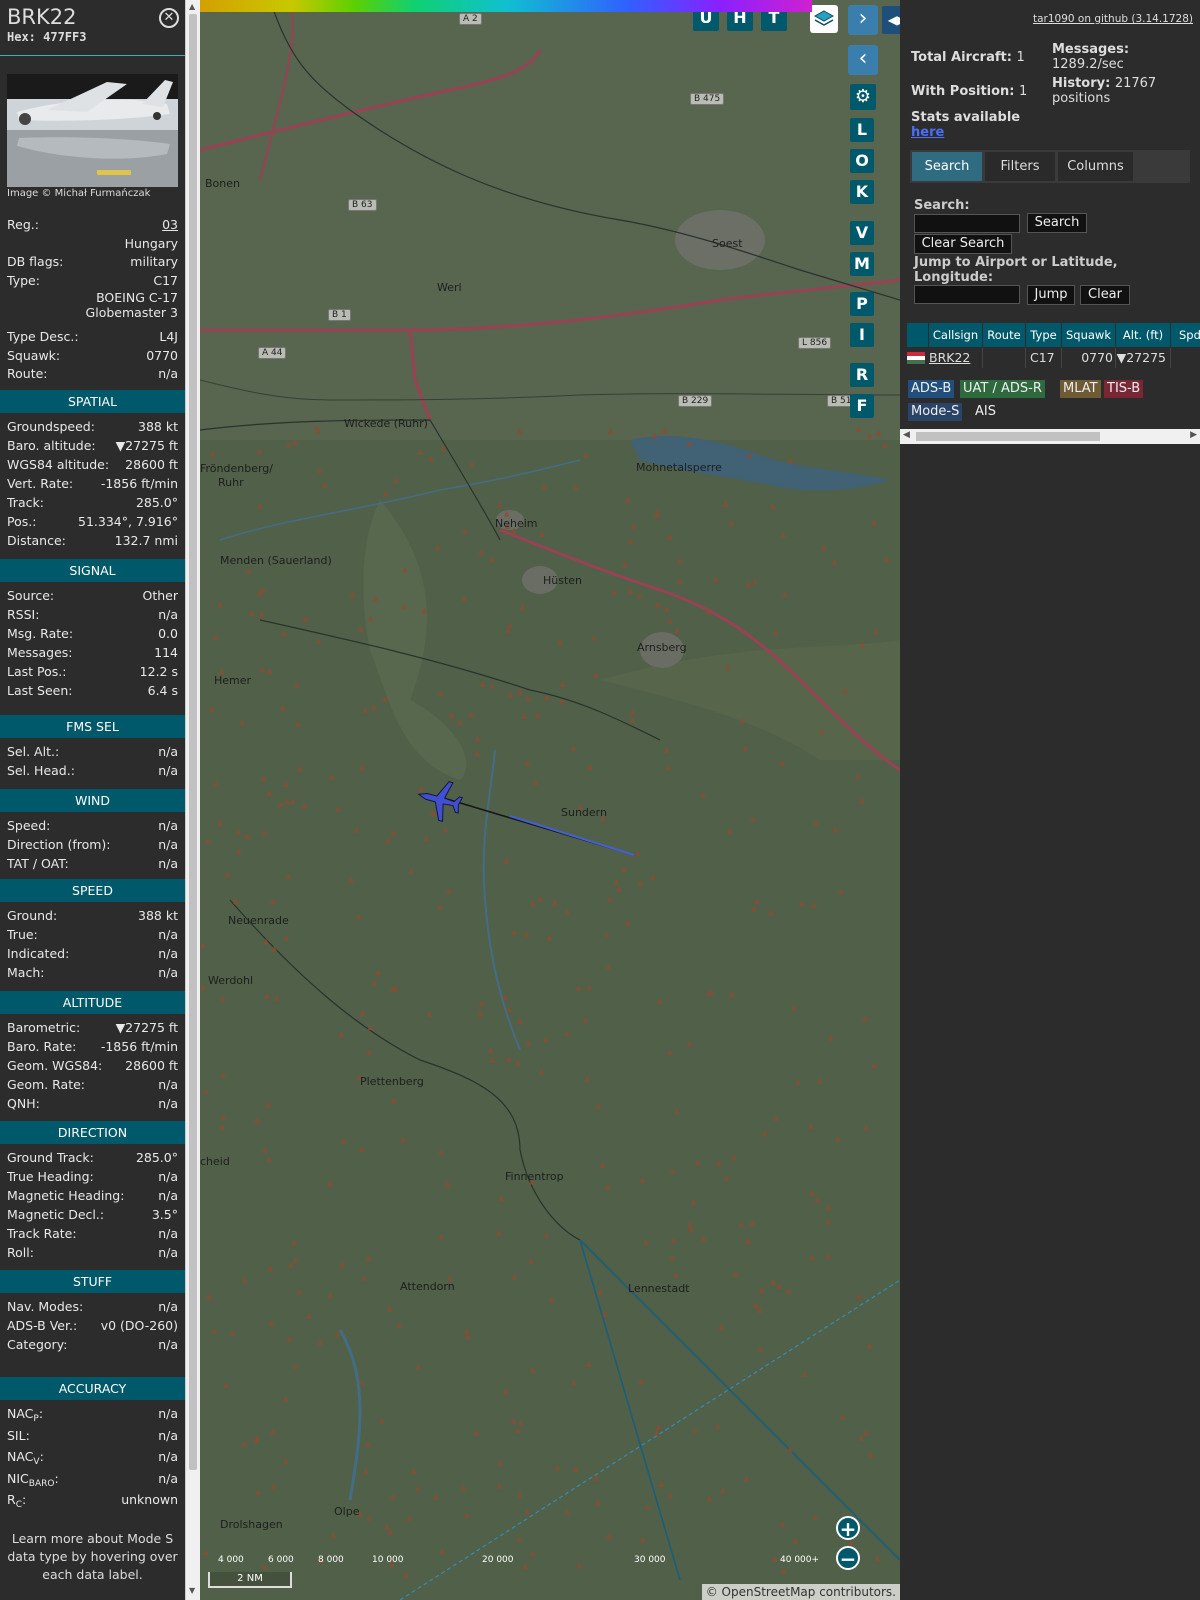 The height and width of the screenshot is (1600, 1200). Describe the element at coordinates (1044, 335) in the screenshot. I see `table-header-type: Type` at that location.